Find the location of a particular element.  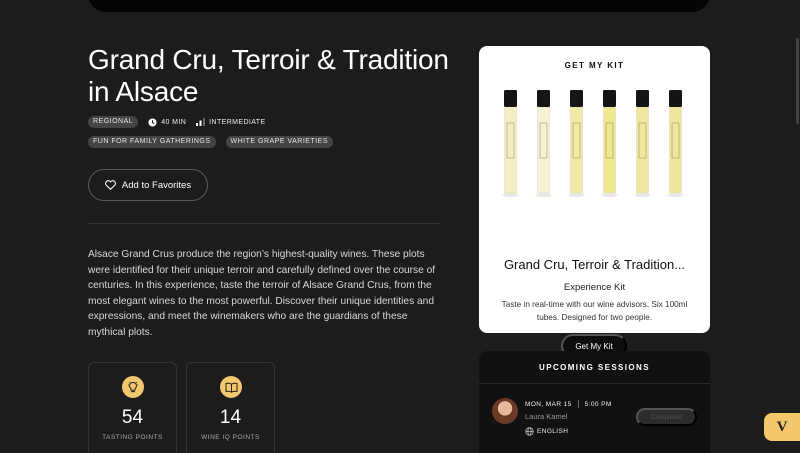

meta-row: REGIONAL 40 MIN INTERMEDIATE is located at coordinates (177, 122).